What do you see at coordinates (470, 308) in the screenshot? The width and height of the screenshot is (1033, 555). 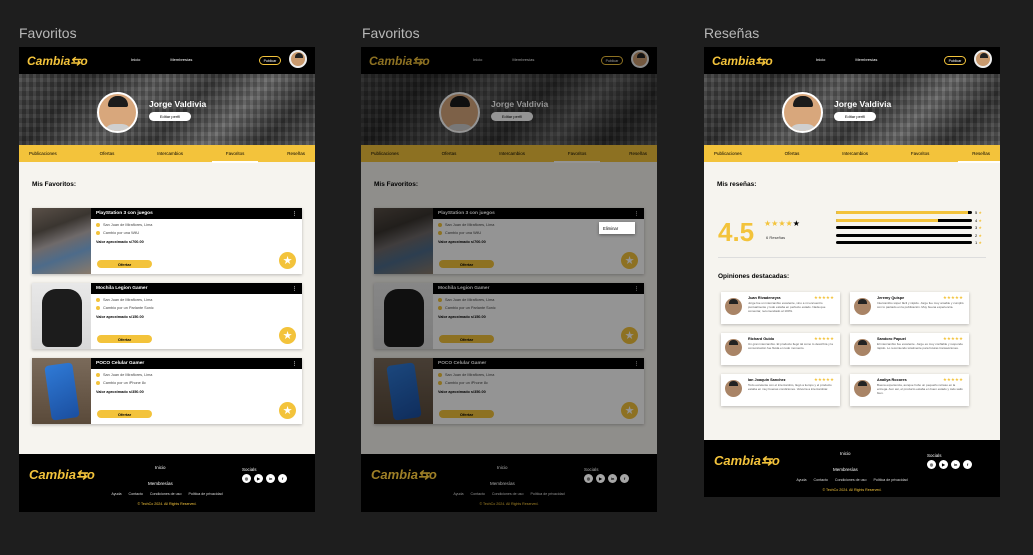 I see `card-exchange: Cambio por un Parlante Sonic` at bounding box center [470, 308].